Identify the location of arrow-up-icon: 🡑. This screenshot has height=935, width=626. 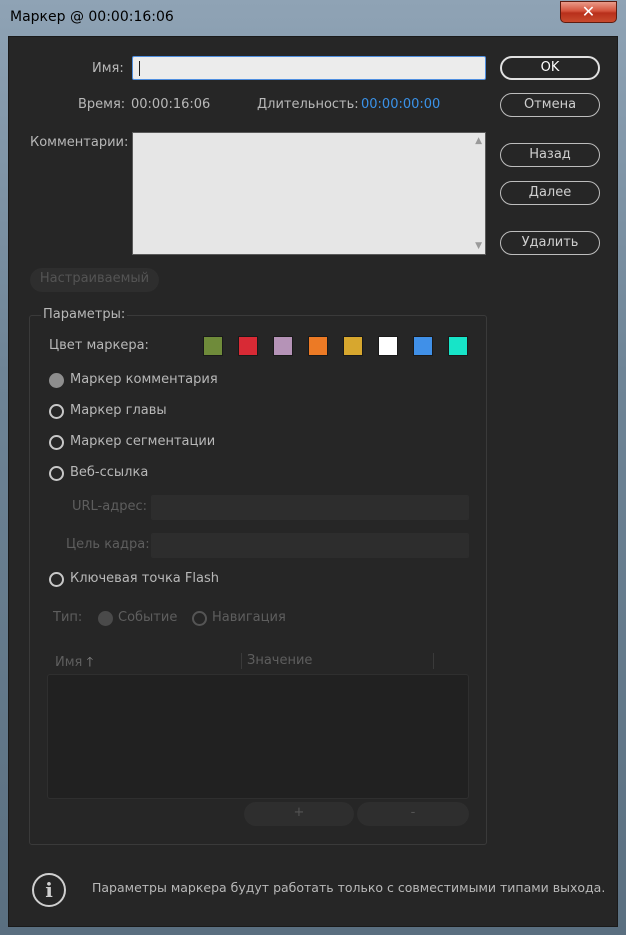
(90, 662).